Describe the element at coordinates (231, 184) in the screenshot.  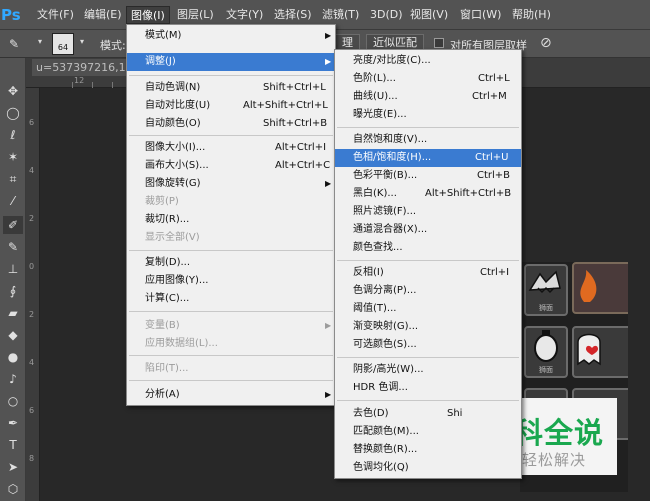
I see `menu-item-image-rotation: 图像旋转(G) ▶` at that location.